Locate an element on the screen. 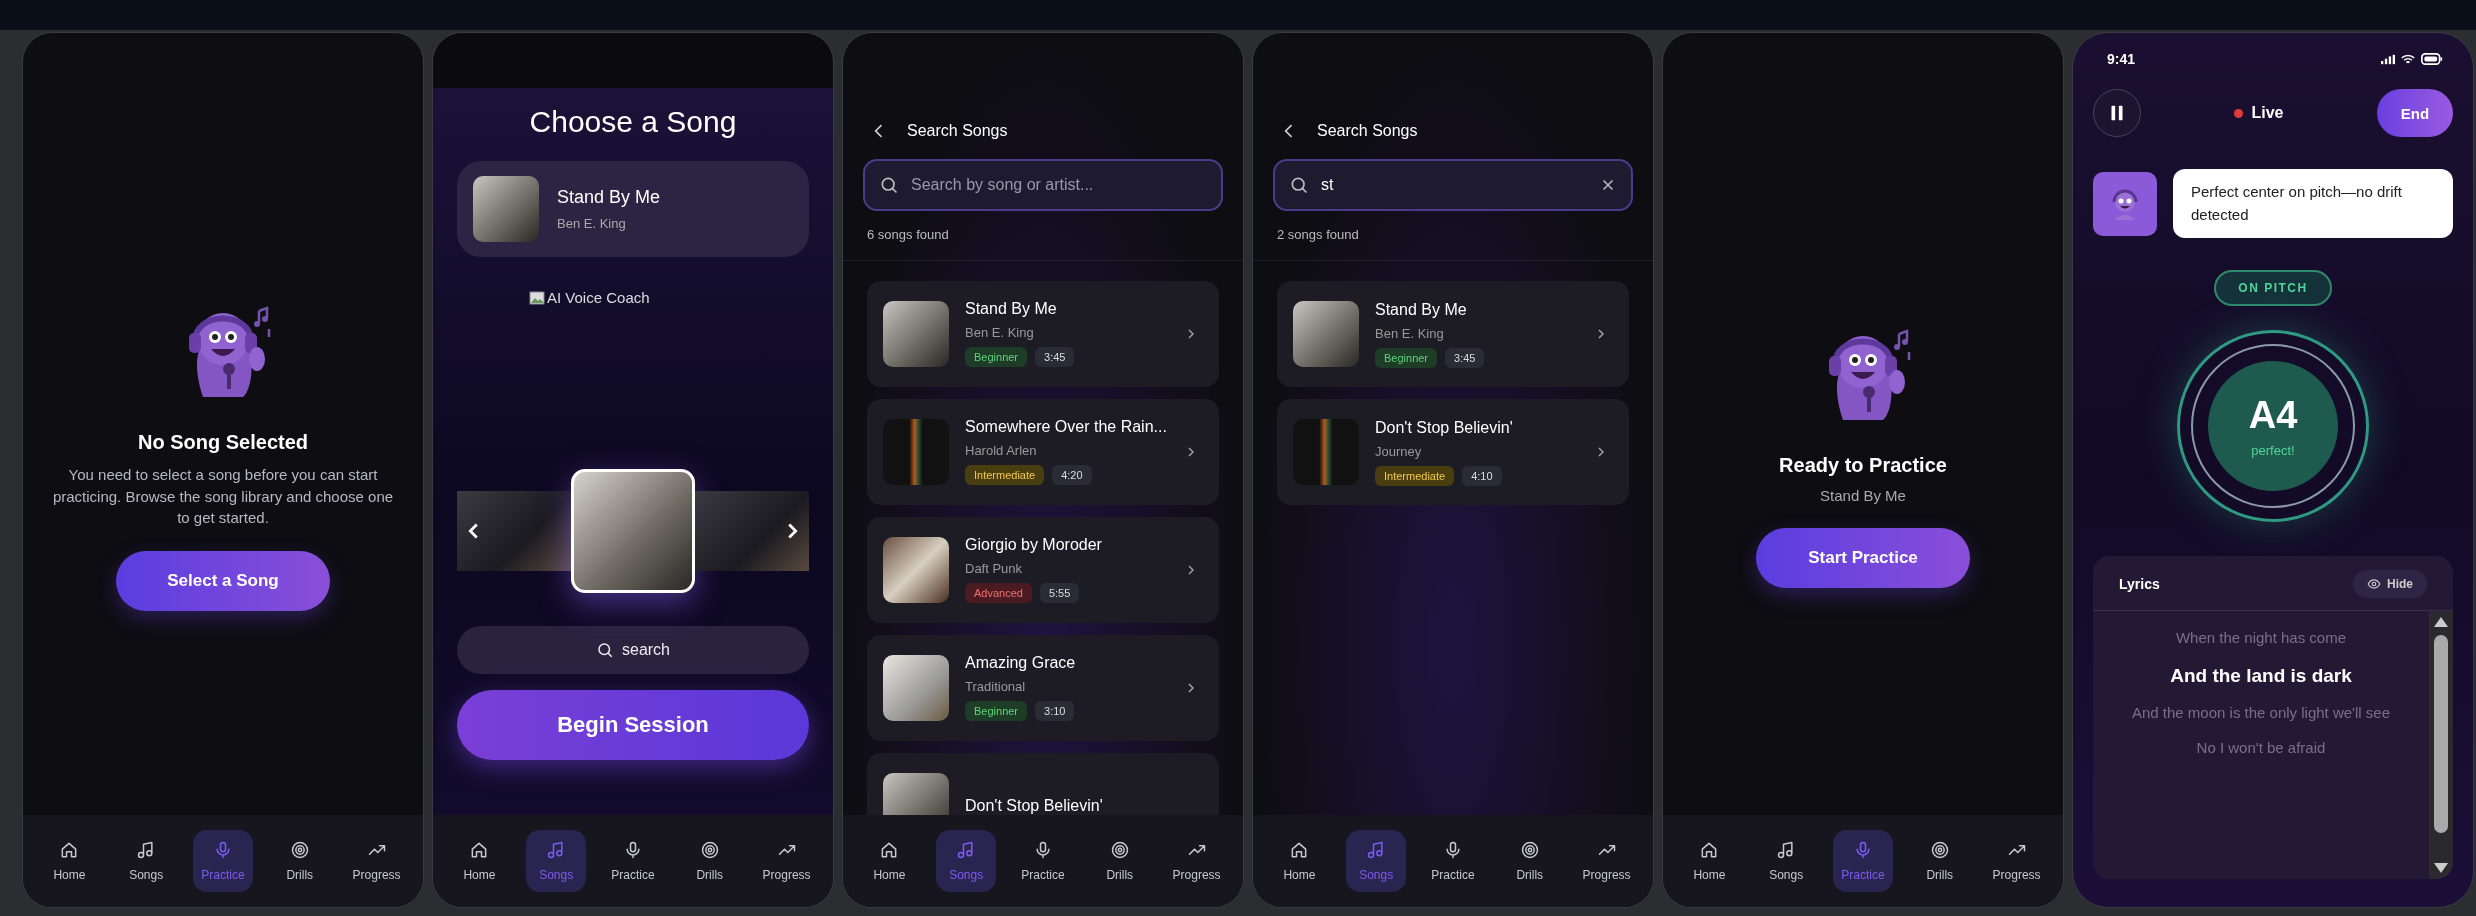 The width and height of the screenshot is (2476, 916). song-card: Giorgio by Moroder Daft Punk Advanced 5:55 is located at coordinates (1043, 569).